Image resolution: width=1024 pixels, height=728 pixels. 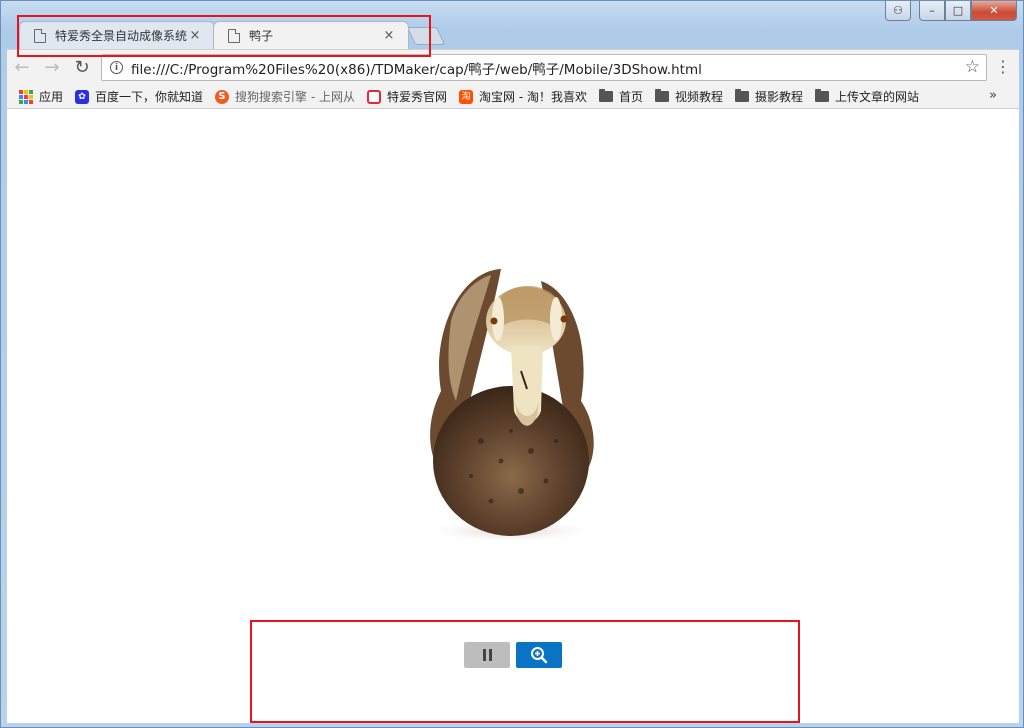 What do you see at coordinates (121, 36) in the screenshot?
I see `tab-title: 特爱秀全景自动成像系统` at bounding box center [121, 36].